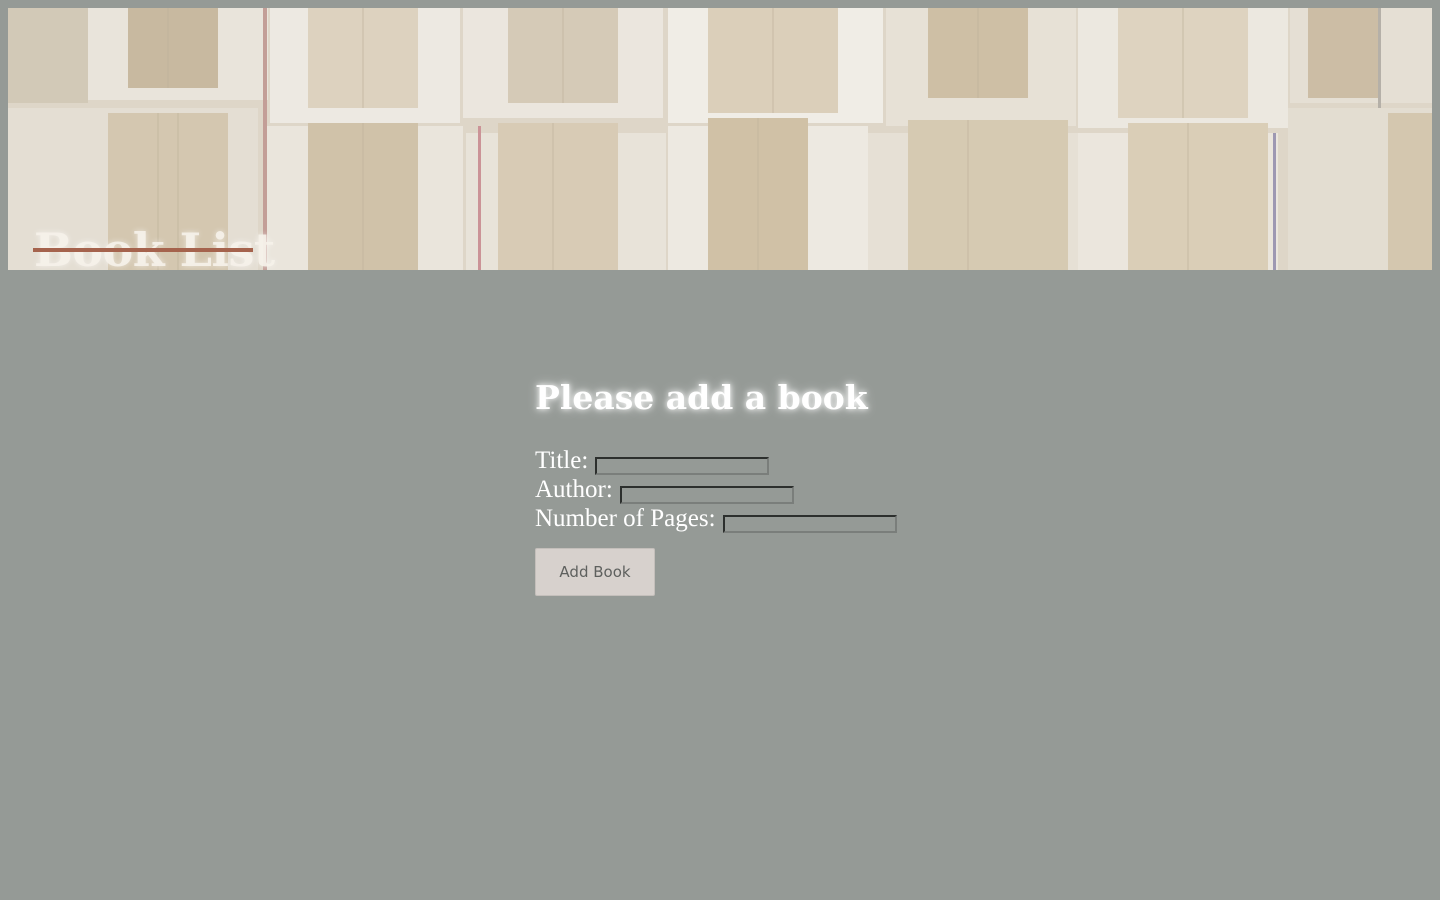 The image size is (1440, 900). I want to click on title-input, so click(682, 466).